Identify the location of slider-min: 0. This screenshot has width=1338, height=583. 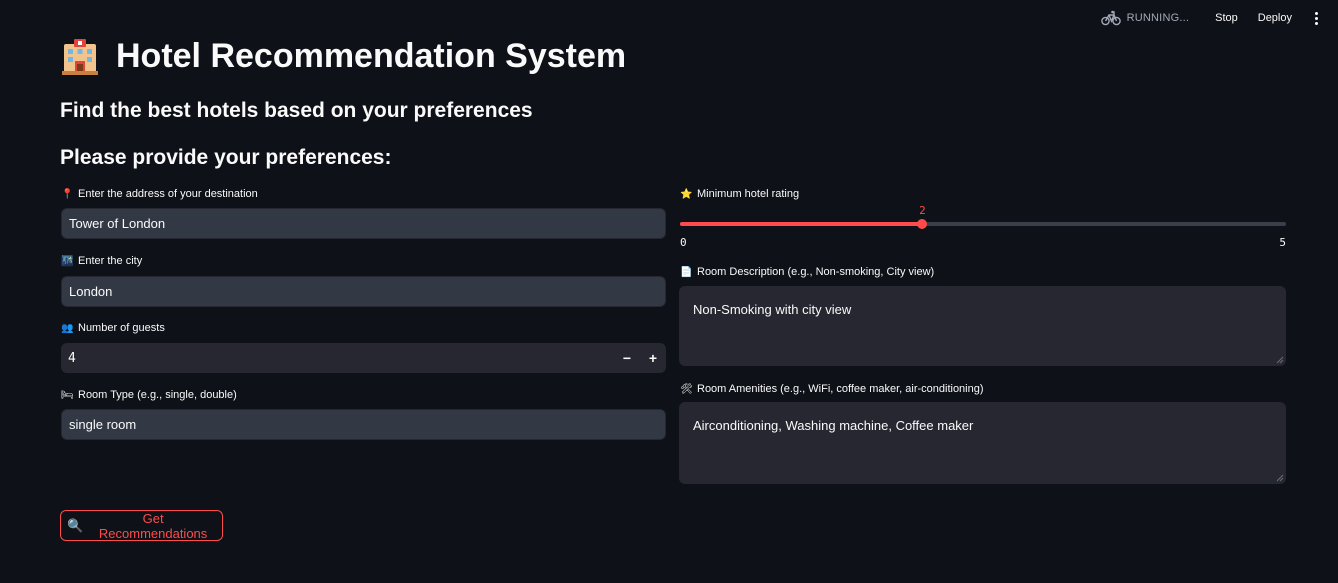
(683, 242).